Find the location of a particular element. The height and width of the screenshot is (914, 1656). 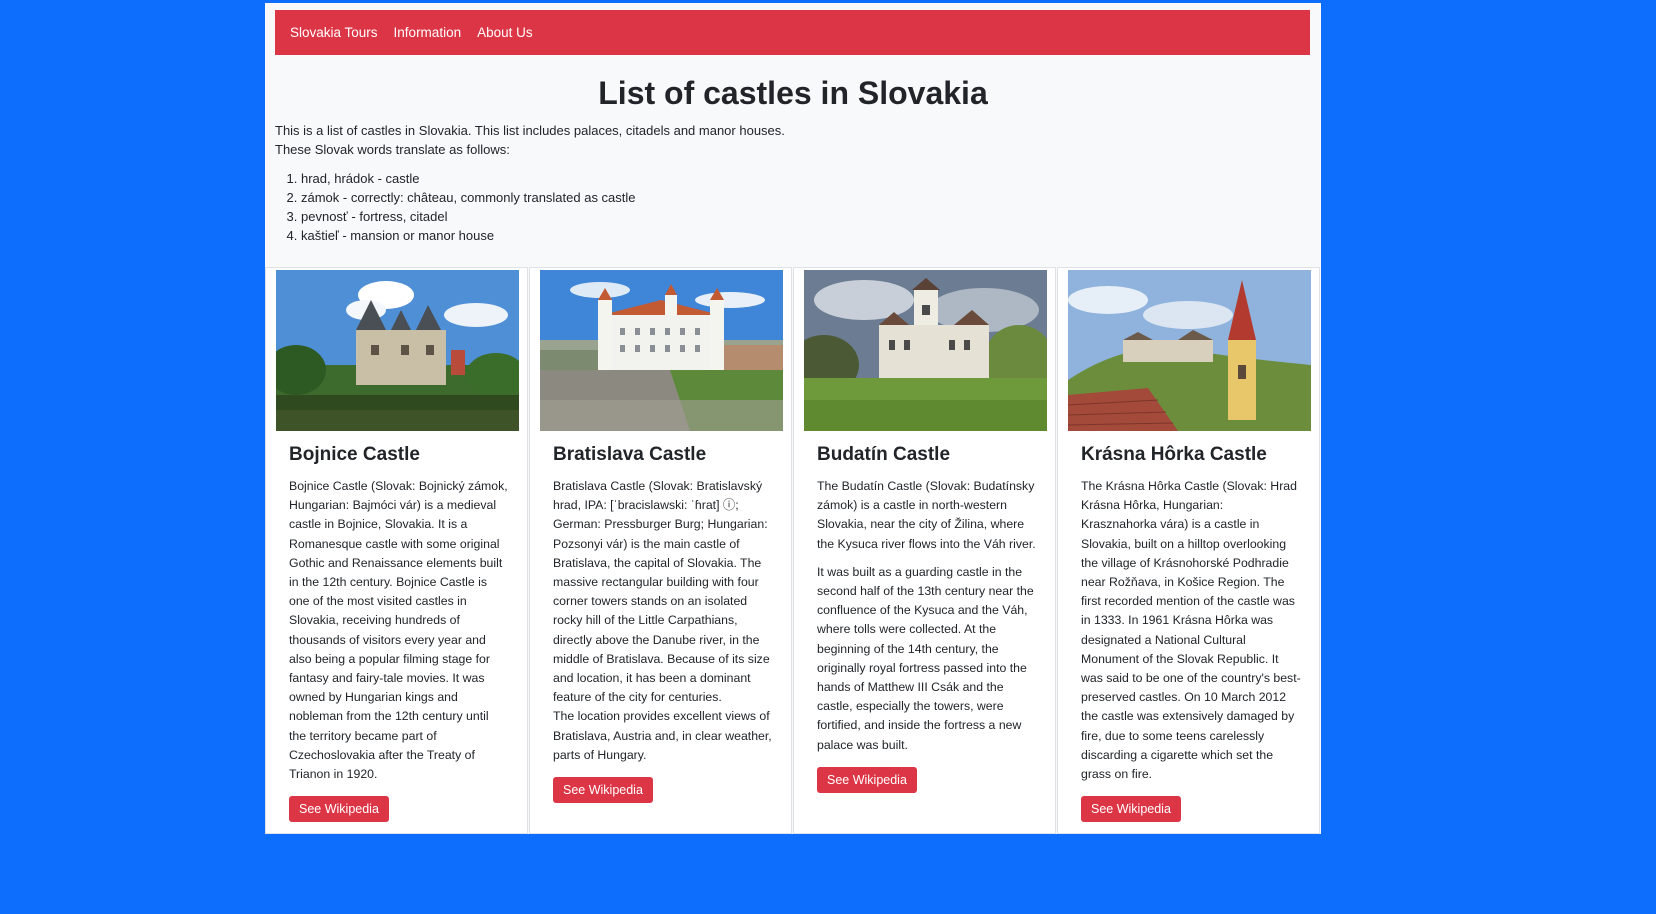

castle-card-bojnice: Bojnice Castle Bojnice Castle (Slovak is located at coordinates (396, 550).